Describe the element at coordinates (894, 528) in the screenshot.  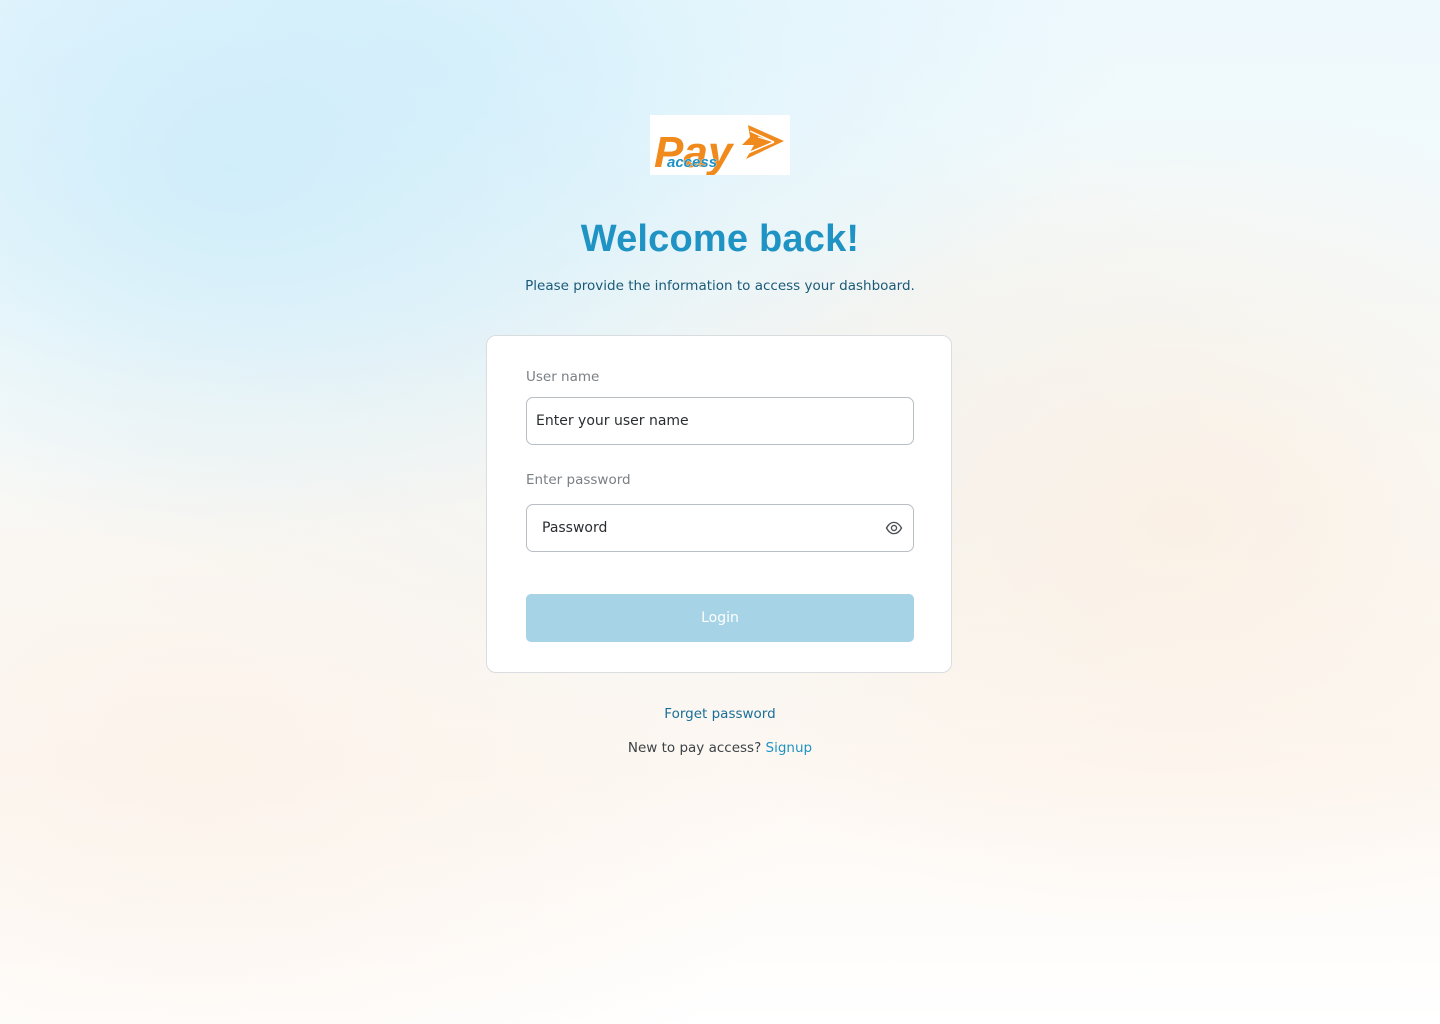
I see `eye-icon` at that location.